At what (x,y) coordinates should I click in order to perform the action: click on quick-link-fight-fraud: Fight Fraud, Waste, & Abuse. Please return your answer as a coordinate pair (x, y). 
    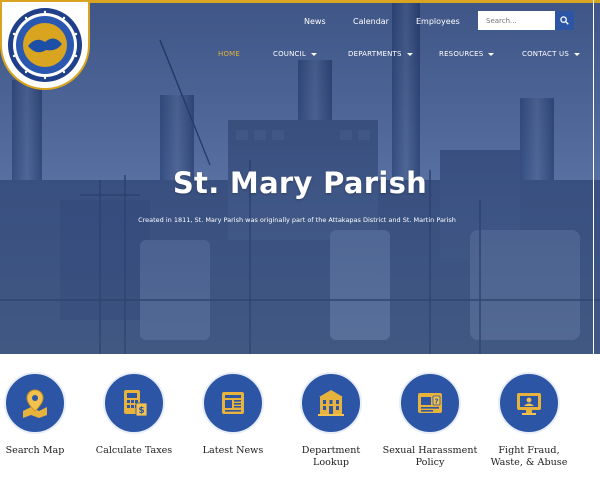
    Looking at the image, I should click on (529, 420).